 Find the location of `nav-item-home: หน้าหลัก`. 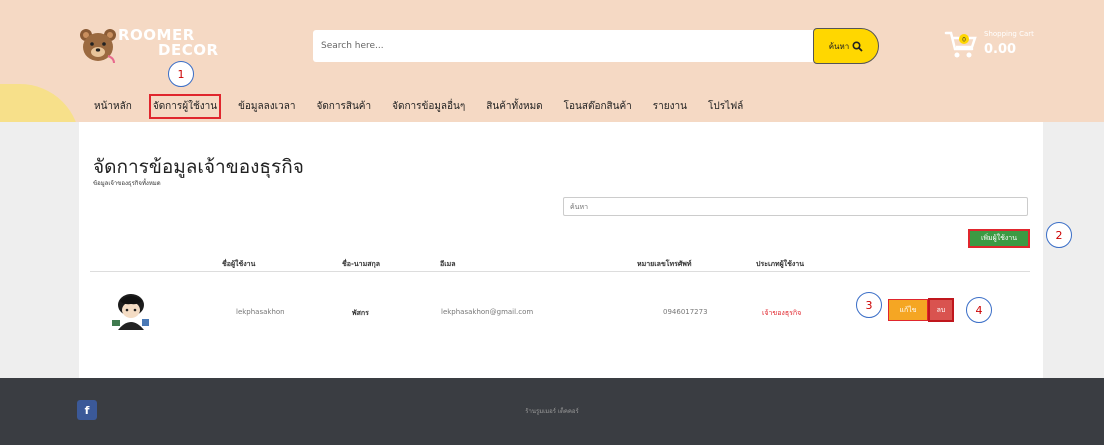

nav-item-home: หน้าหลัก is located at coordinates (113, 106).